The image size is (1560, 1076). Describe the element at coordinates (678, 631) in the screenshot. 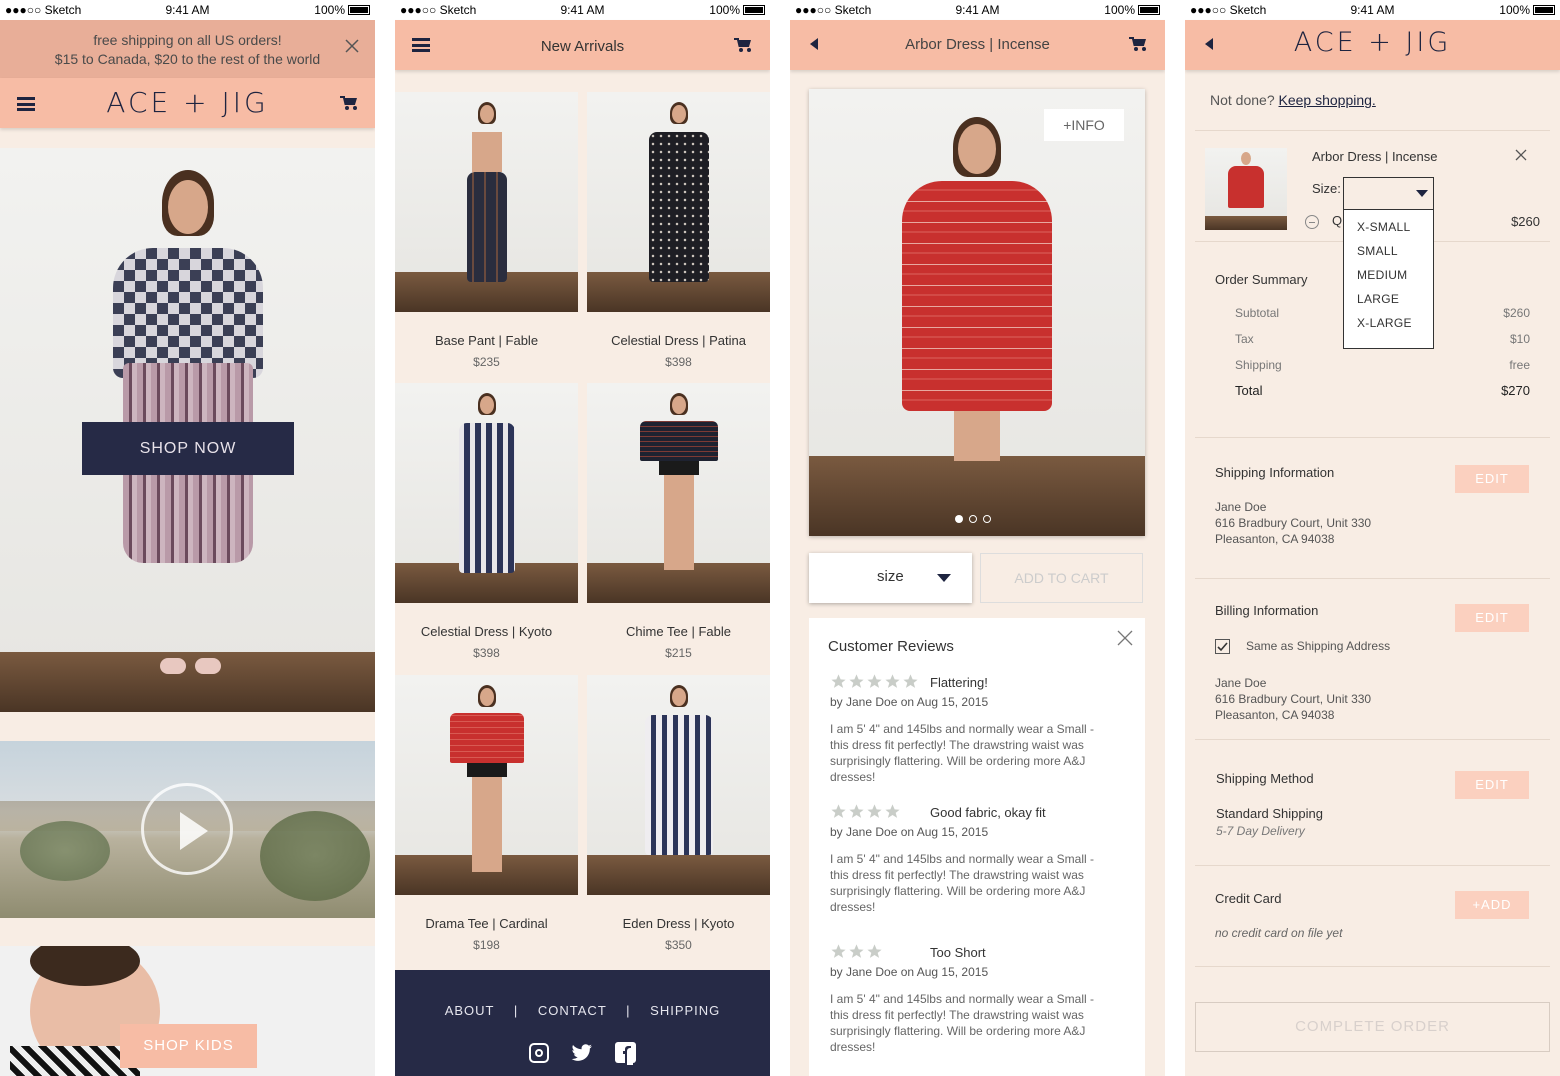

I see `product-name: Chime Tee | Fable` at that location.